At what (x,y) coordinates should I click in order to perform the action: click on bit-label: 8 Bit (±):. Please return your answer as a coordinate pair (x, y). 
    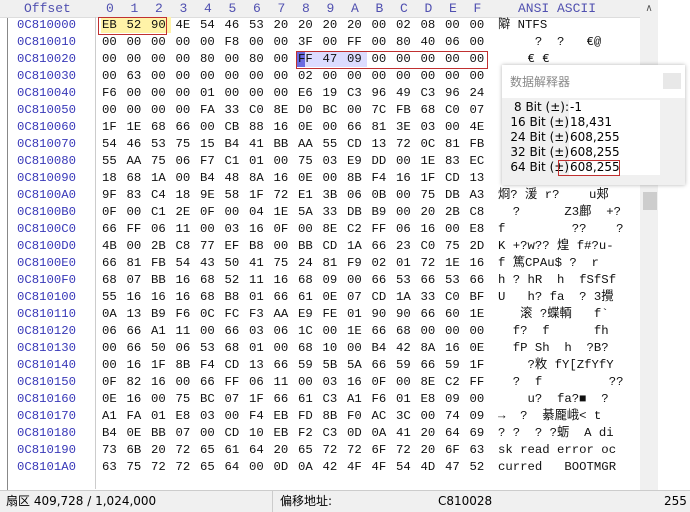
    Looking at the image, I should click on (541, 107).